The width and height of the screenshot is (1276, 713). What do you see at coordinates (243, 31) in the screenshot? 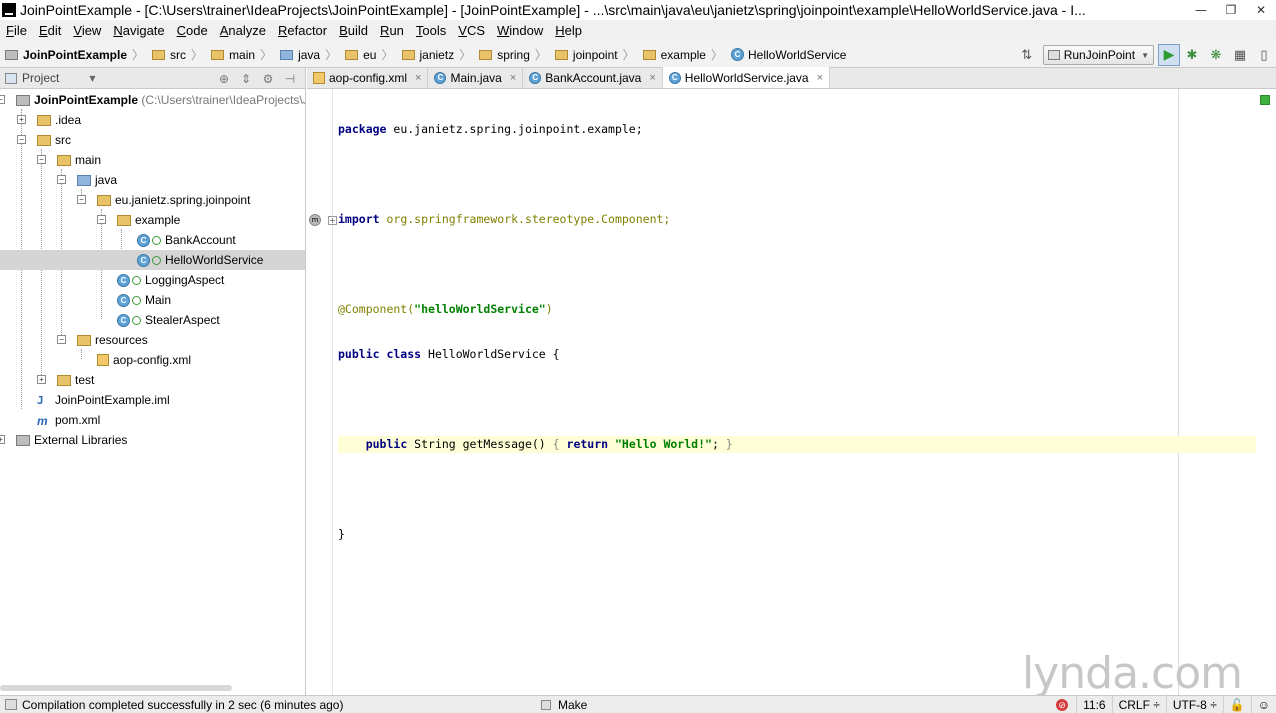
I see `menu-analyze: Analyze` at bounding box center [243, 31].